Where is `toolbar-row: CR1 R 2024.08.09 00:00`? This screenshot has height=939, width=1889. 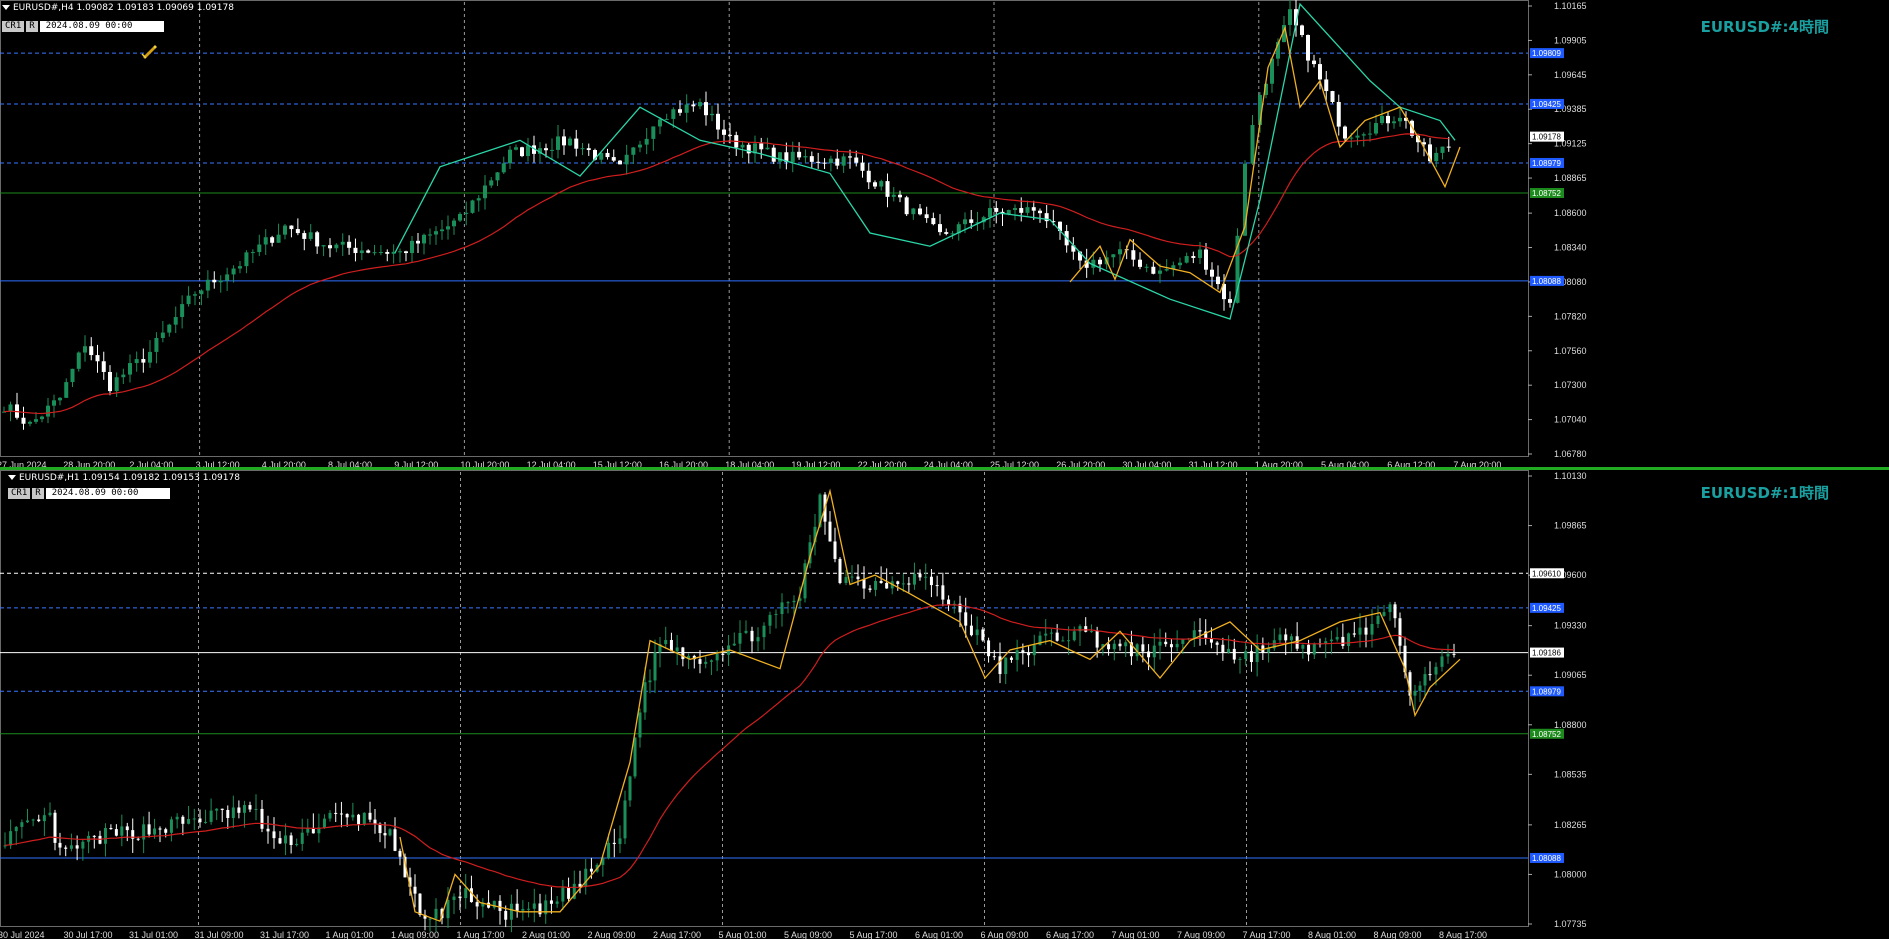 toolbar-row: CR1 R 2024.08.09 00:00 is located at coordinates (83, 26).